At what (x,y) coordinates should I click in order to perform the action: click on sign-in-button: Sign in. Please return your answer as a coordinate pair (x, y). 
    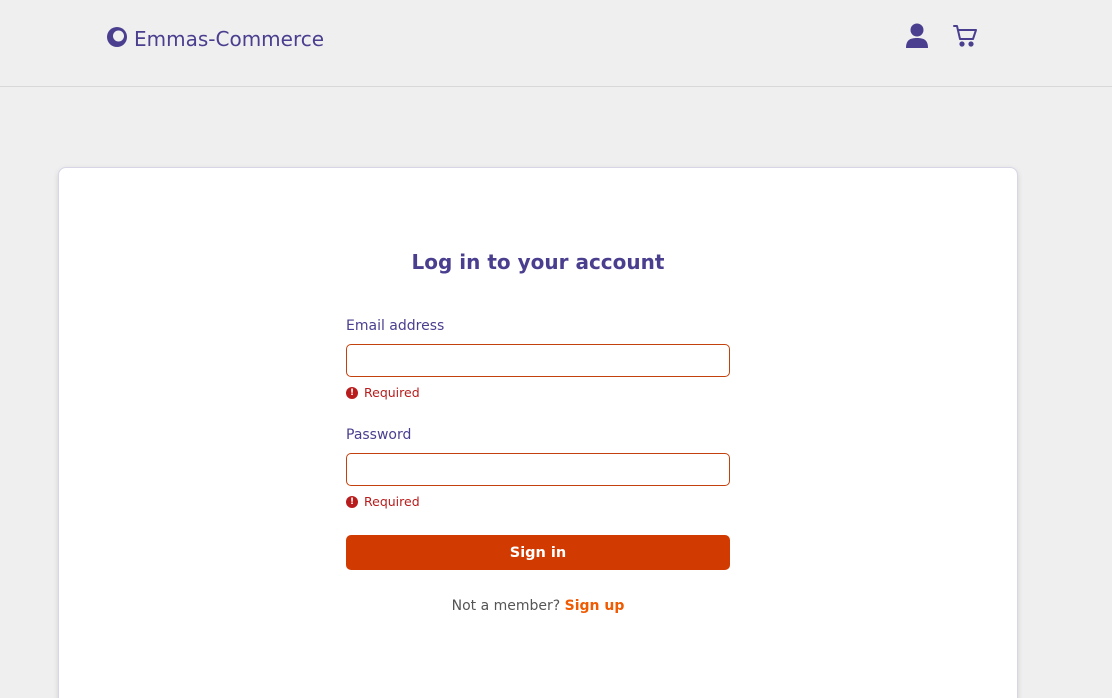
    Looking at the image, I should click on (538, 552).